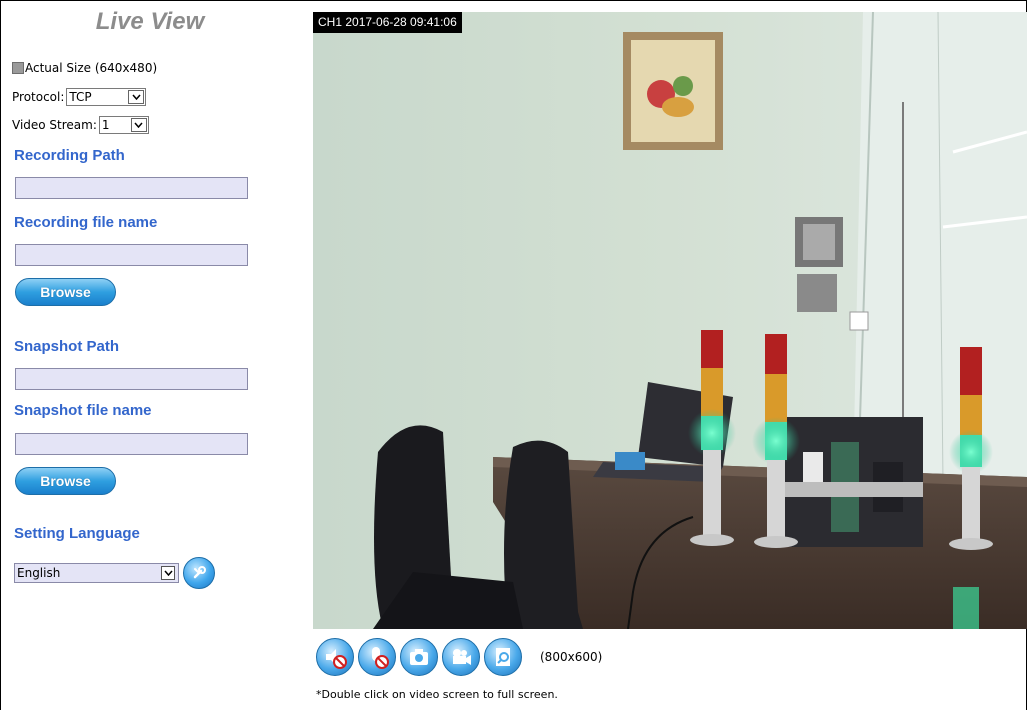 The width and height of the screenshot is (1027, 710). I want to click on speaker-muted-icon, so click(336, 659).